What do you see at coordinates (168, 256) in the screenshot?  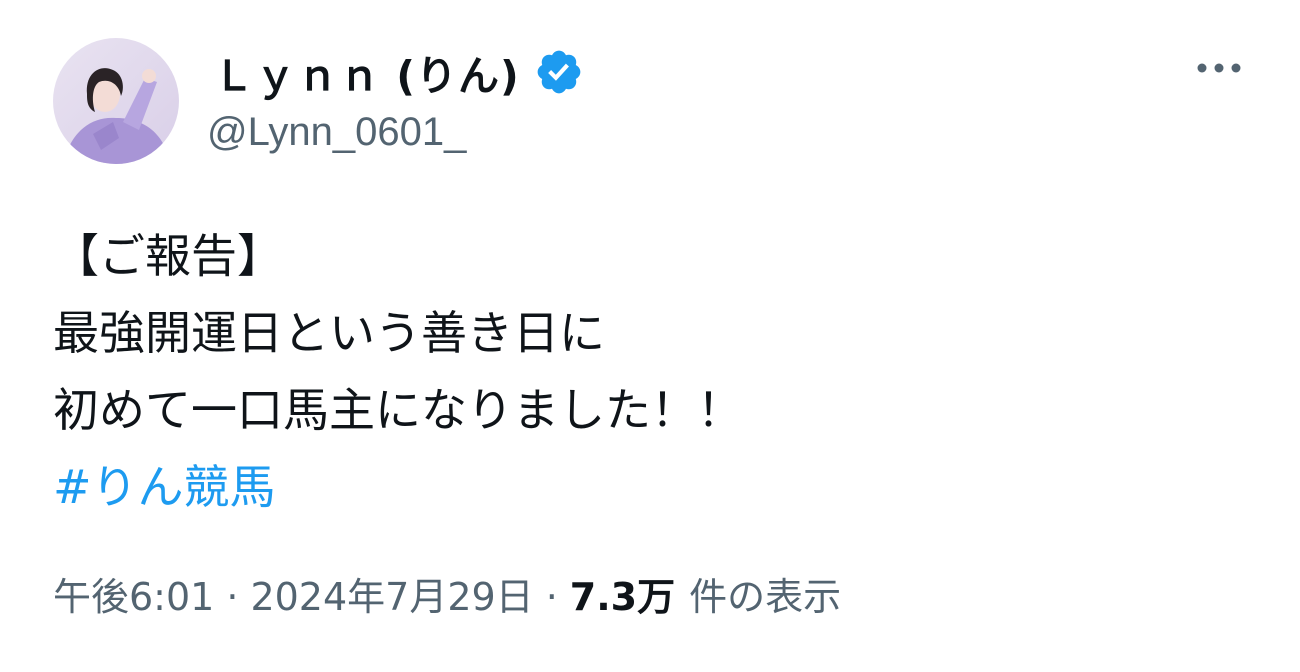 I see `post-line: 【ご報告】` at bounding box center [168, 256].